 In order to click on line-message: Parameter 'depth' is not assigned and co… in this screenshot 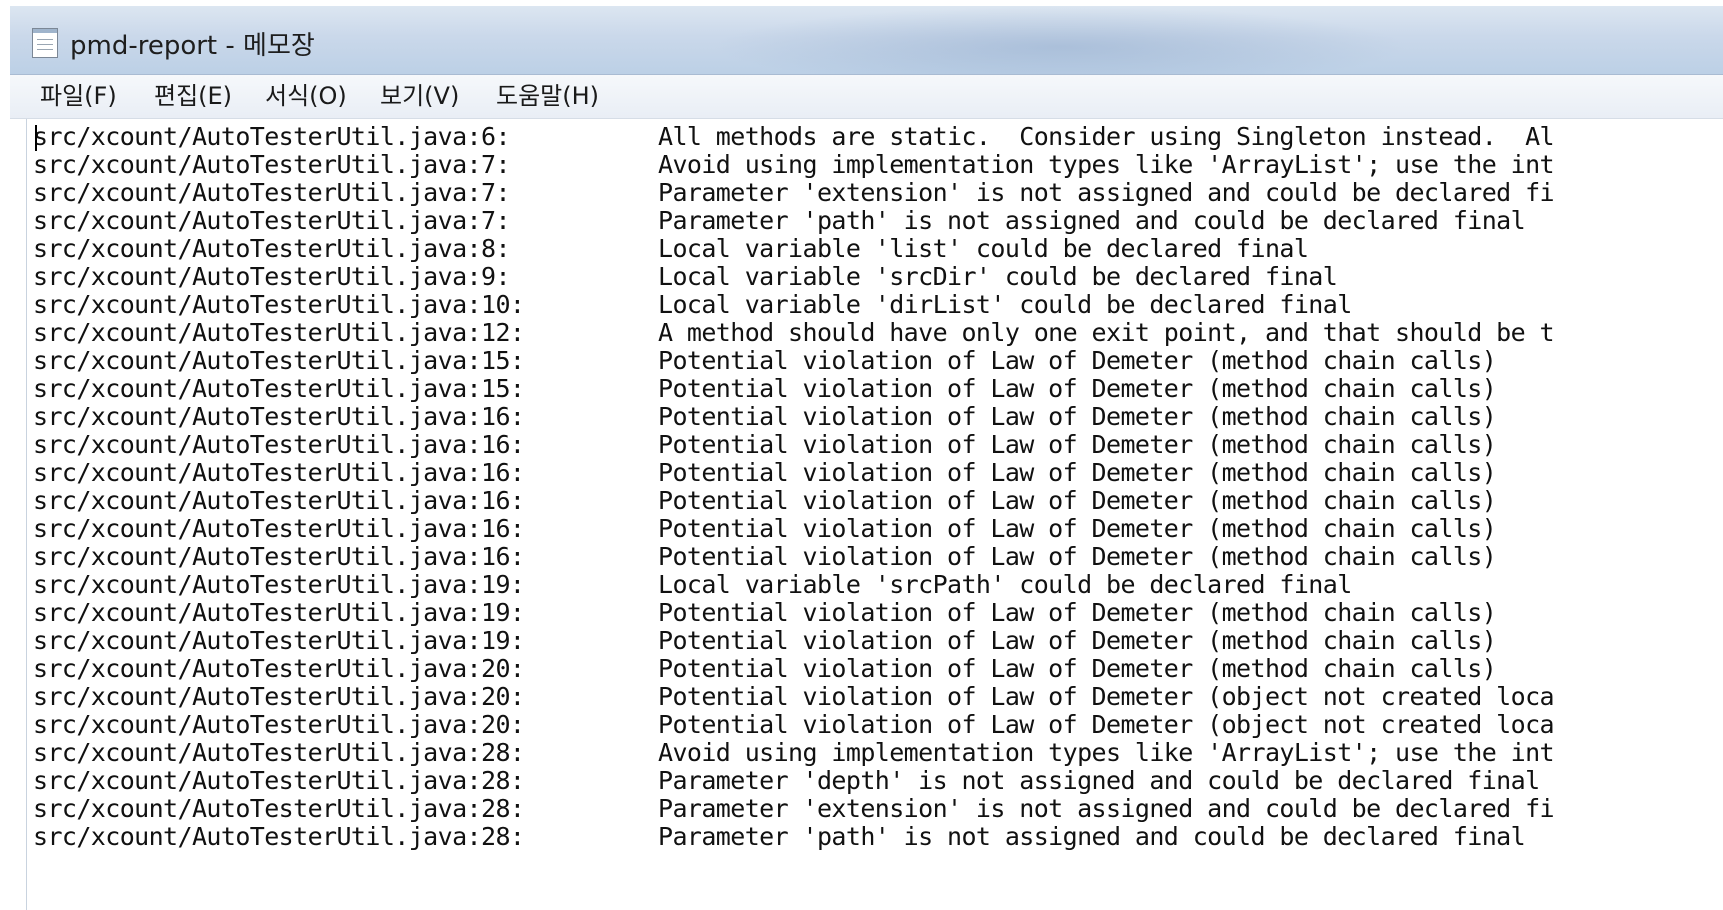, I will do `click(1099, 780)`.